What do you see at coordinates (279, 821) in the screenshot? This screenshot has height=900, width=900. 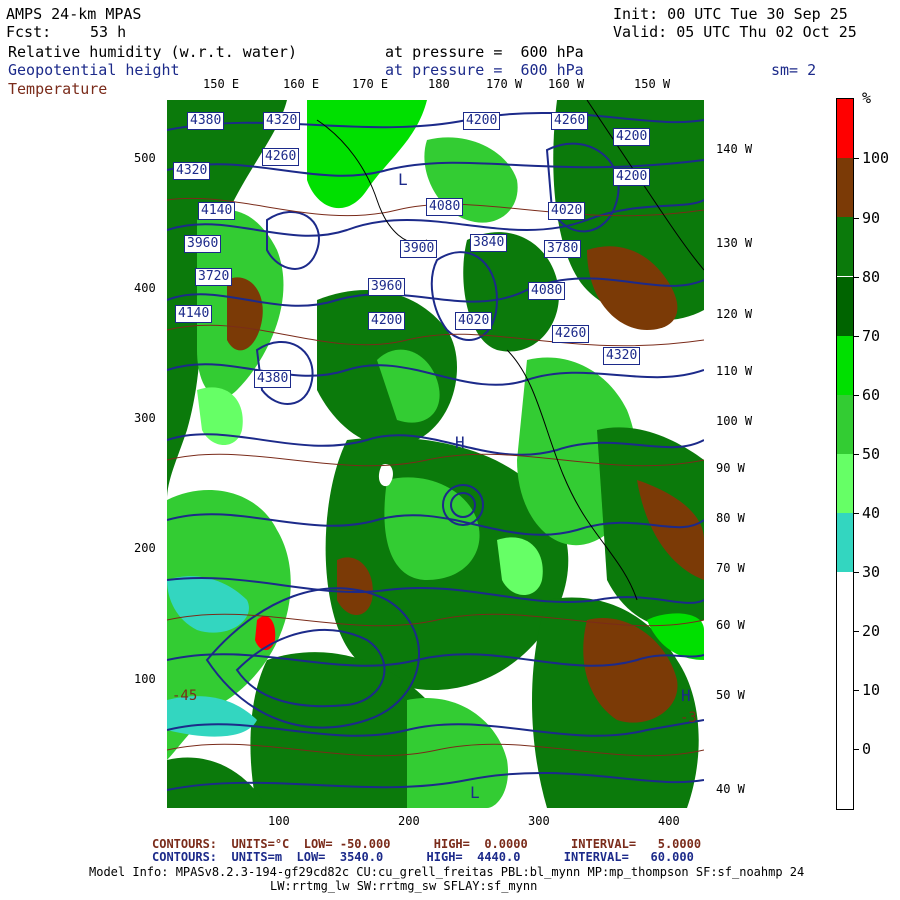 I see `x-tick-label: 100` at bounding box center [279, 821].